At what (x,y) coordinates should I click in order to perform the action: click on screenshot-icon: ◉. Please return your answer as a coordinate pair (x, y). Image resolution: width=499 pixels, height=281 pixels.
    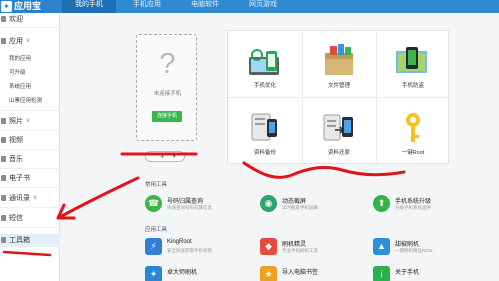
    Looking at the image, I should click on (268, 203).